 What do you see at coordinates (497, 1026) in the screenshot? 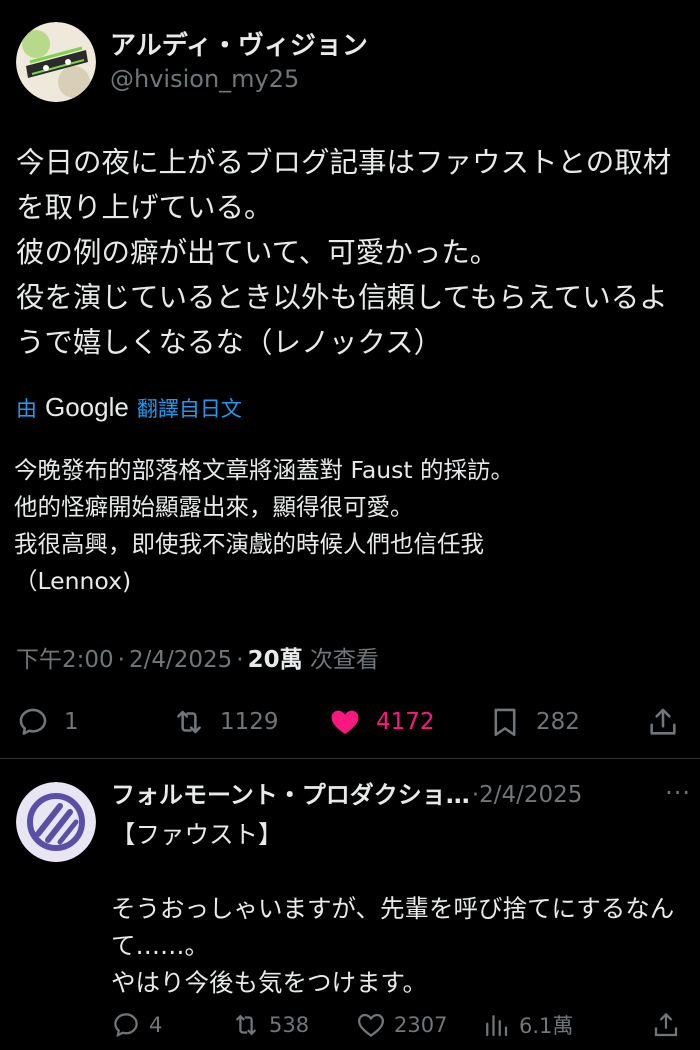
I see `views-icon` at bounding box center [497, 1026].